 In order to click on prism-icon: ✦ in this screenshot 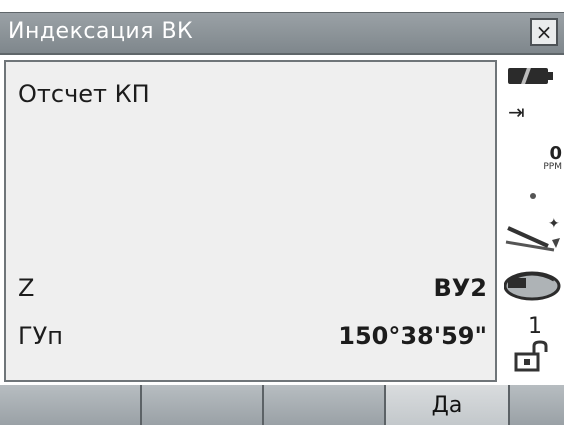, I will do `click(532, 234)`.